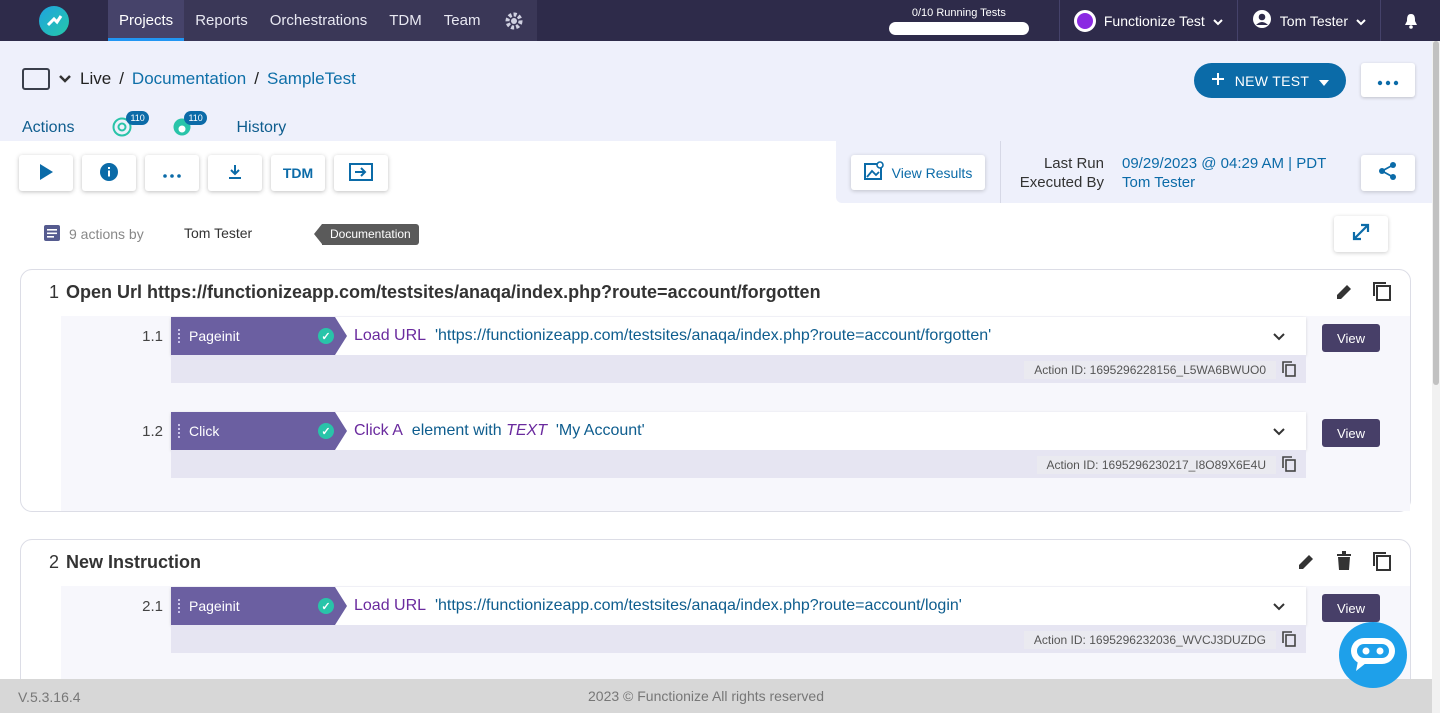  What do you see at coordinates (1061, 182) in the screenshot?
I see `executed-by-label: Executed By` at bounding box center [1061, 182].